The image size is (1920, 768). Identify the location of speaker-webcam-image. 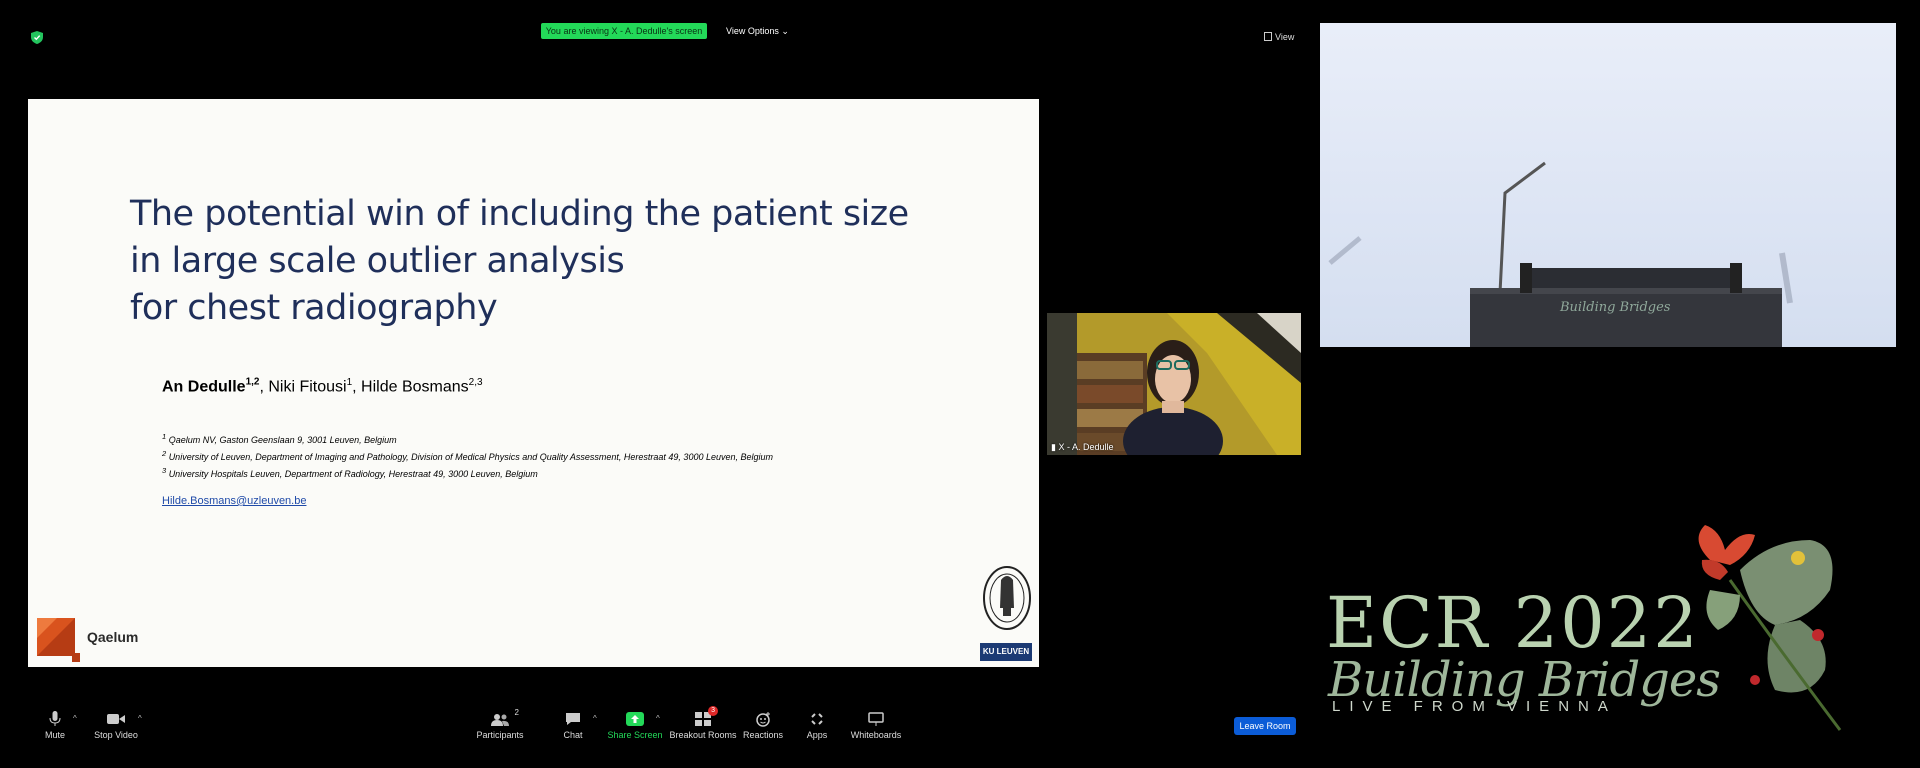
(1174, 384).